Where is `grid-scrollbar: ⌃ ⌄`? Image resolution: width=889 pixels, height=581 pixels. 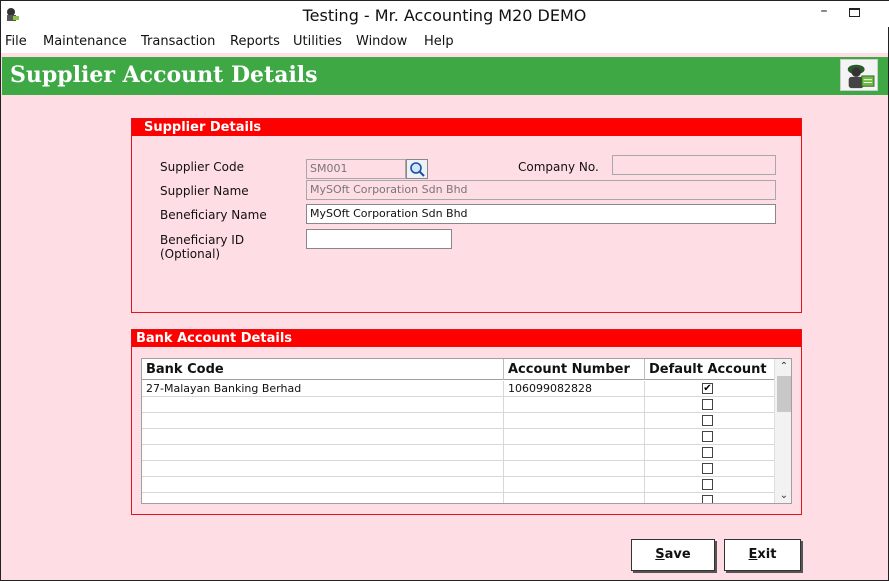
grid-scrollbar: ⌃ ⌄ is located at coordinates (782, 431).